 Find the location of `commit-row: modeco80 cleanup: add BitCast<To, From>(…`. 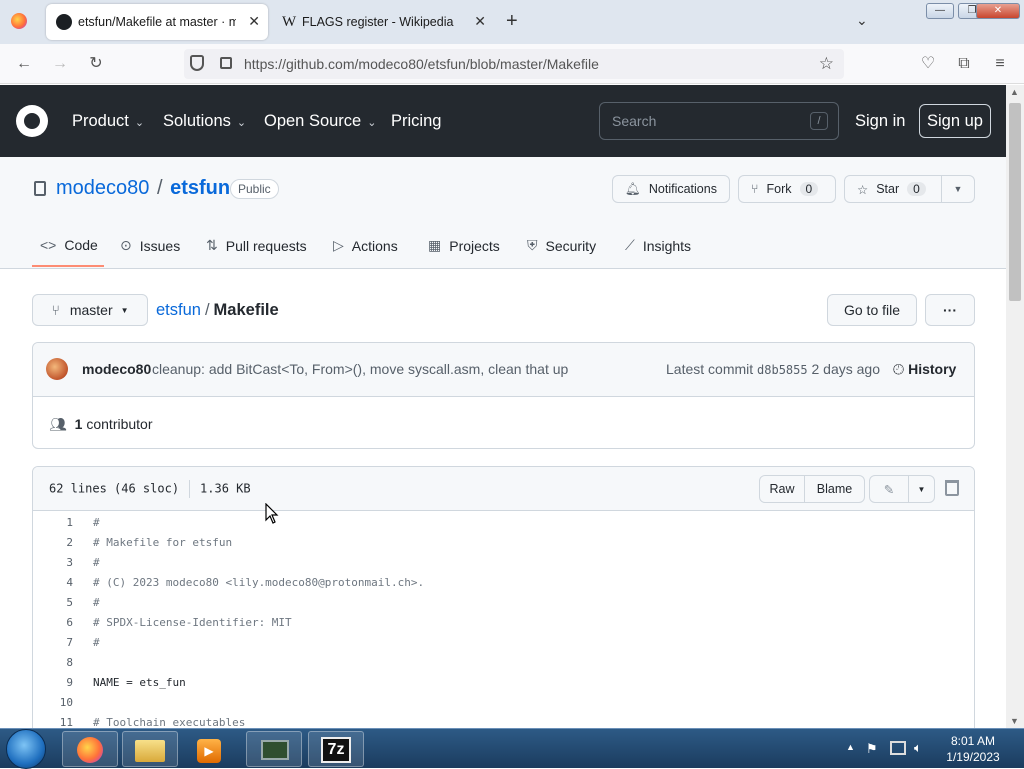

commit-row: modeco80 cleanup: add BitCast<To, From>(… is located at coordinates (503, 370).